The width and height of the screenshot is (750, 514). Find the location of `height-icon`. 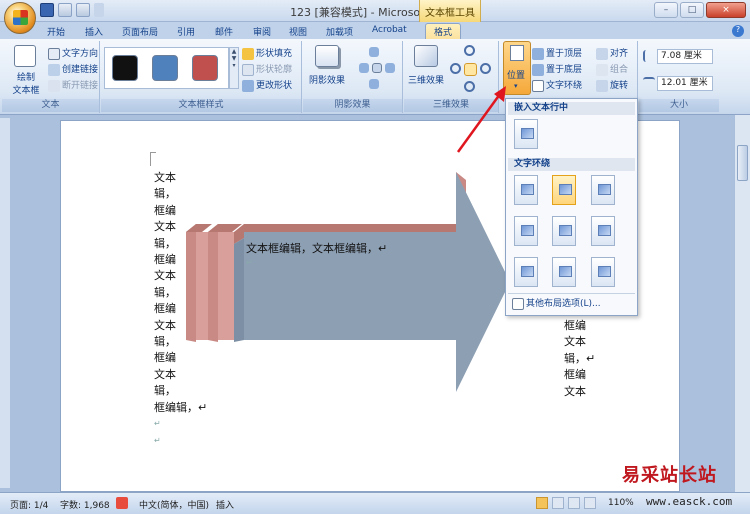

height-icon is located at coordinates (648, 56).